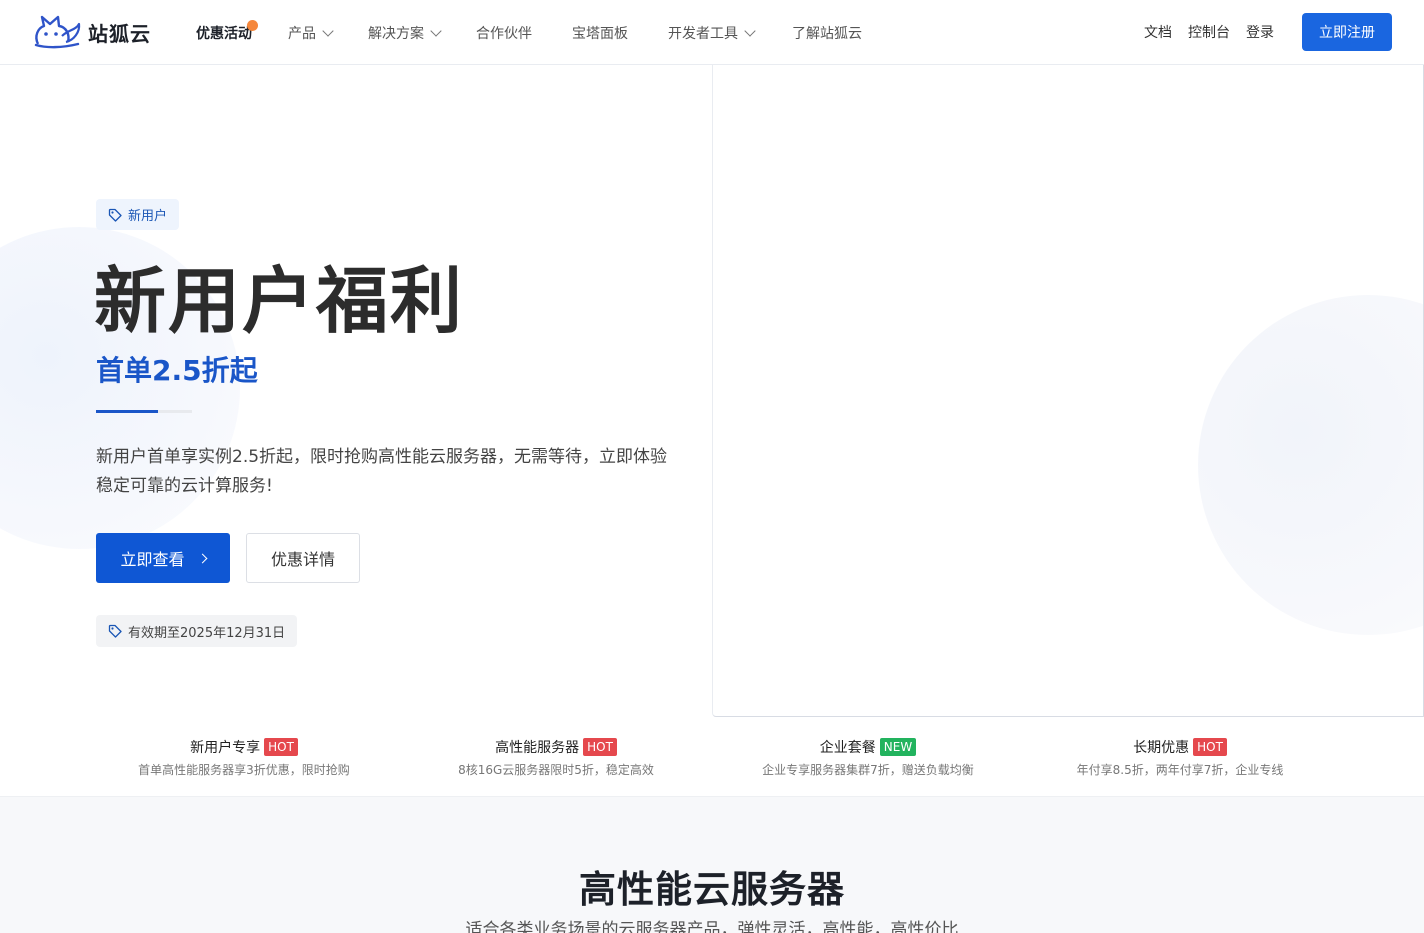  I want to click on logo: 站狐云, so click(91, 32).